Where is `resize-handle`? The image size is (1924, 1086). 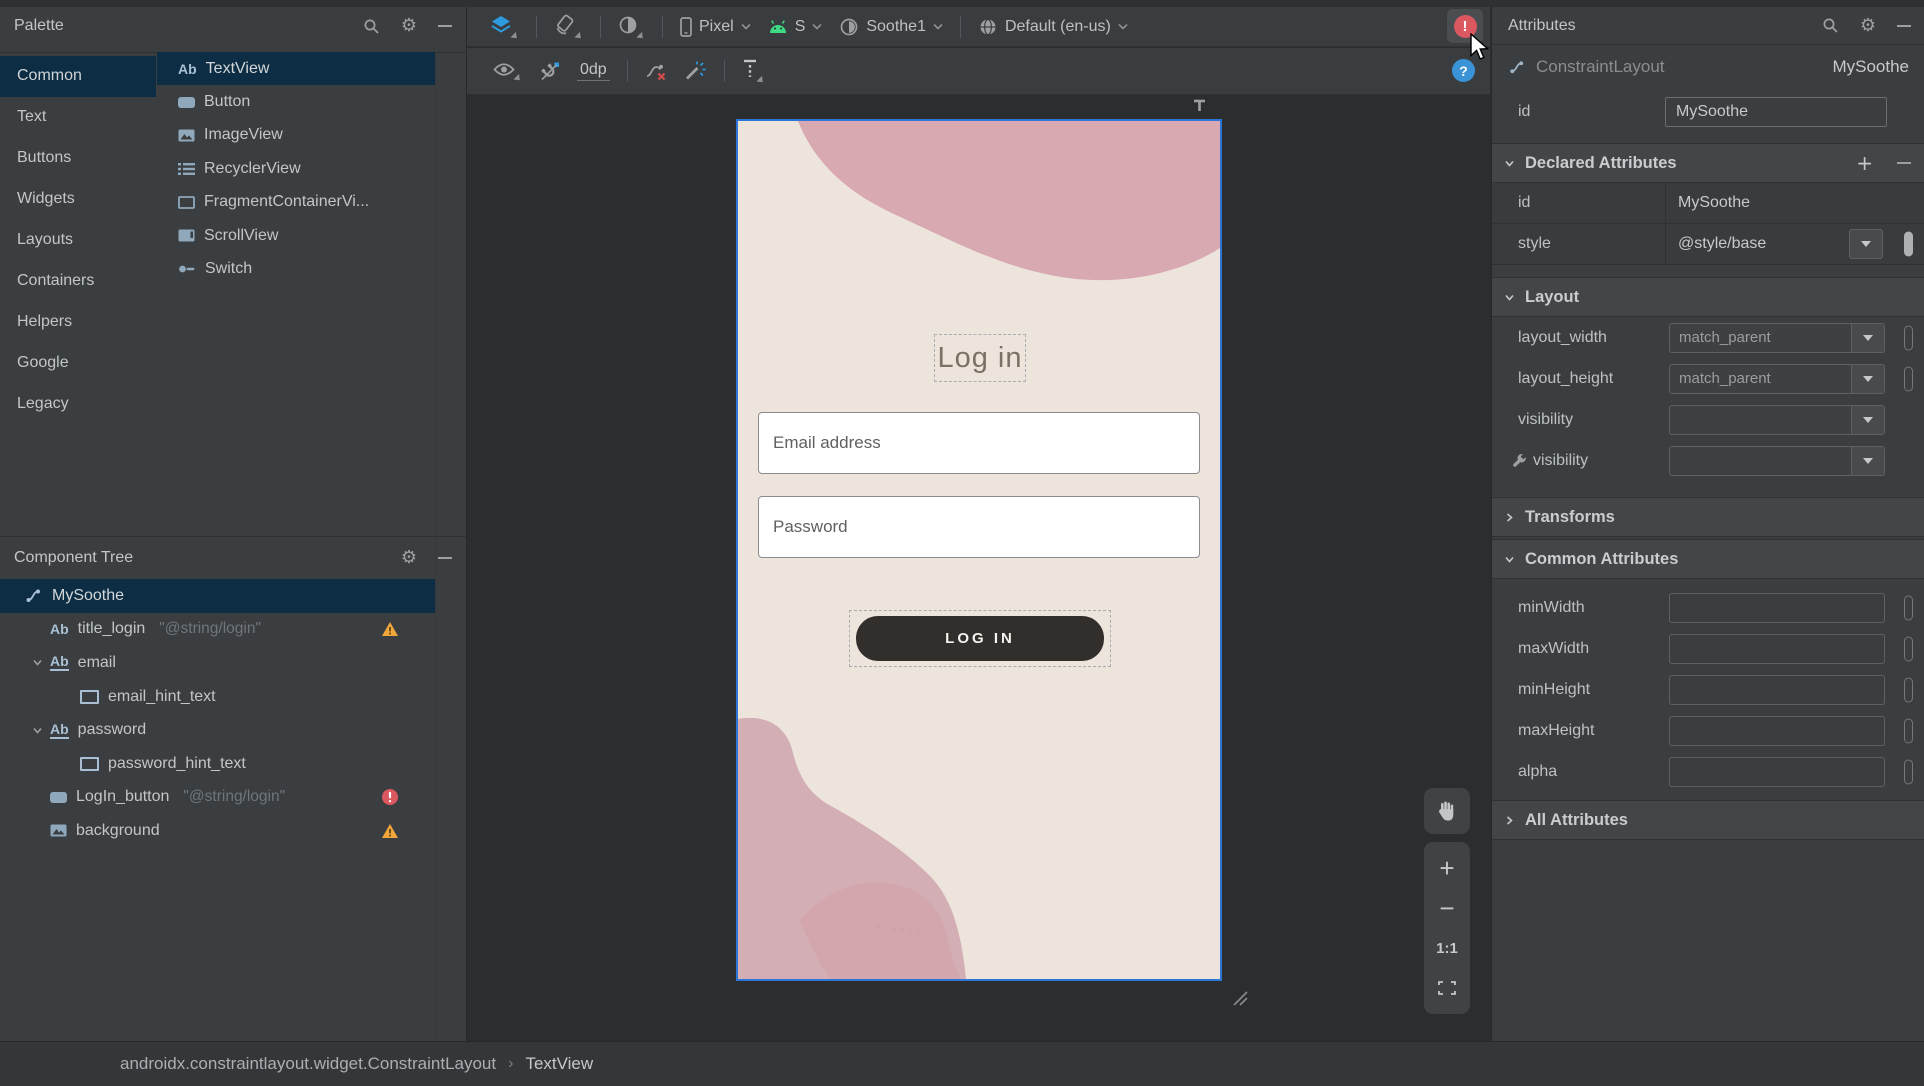 resize-handle is located at coordinates (1238, 996).